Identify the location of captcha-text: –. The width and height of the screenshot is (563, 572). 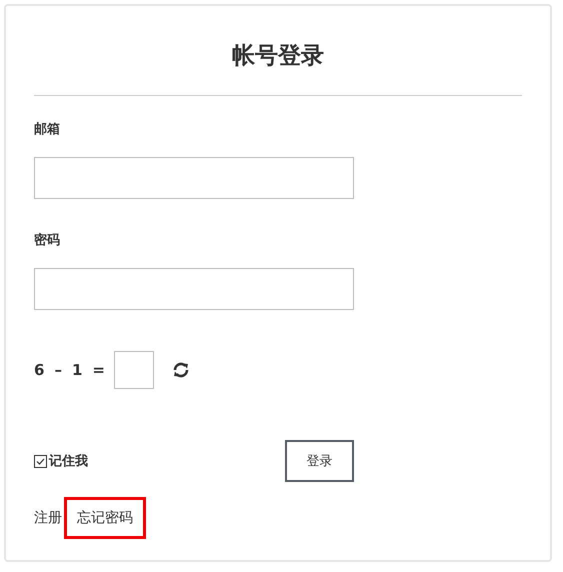
(58, 370).